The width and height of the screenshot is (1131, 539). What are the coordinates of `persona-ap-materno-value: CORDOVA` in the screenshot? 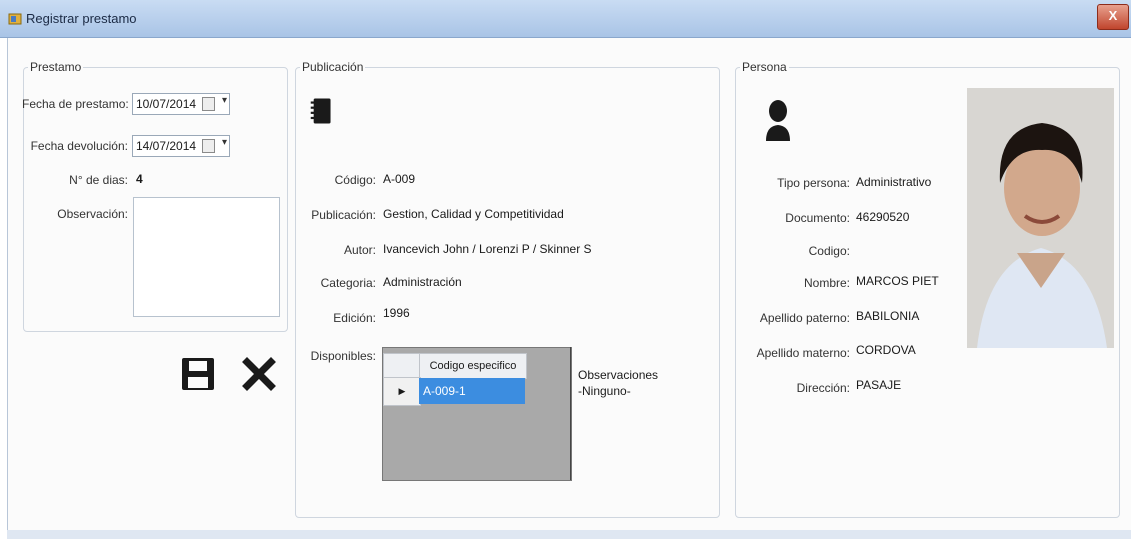 It's located at (886, 350).